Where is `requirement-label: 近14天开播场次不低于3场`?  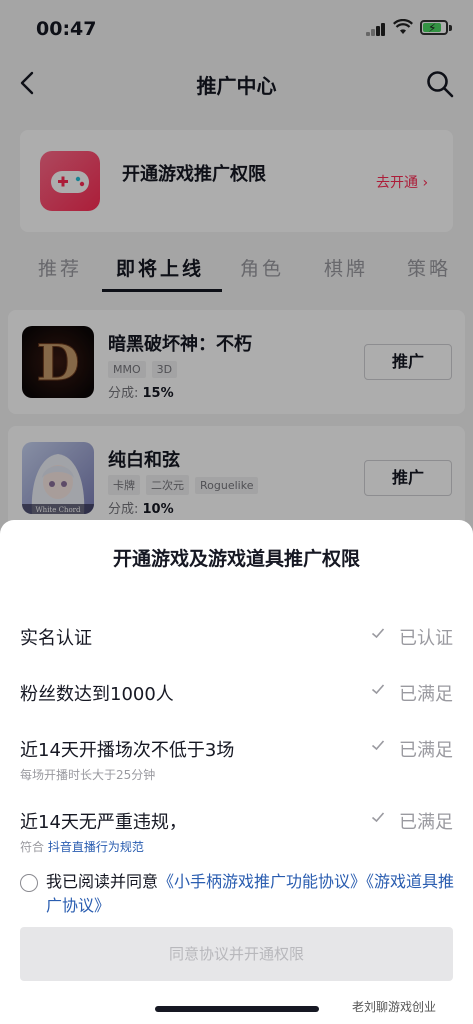 requirement-label: 近14天开播场次不低于3场 is located at coordinates (127, 750).